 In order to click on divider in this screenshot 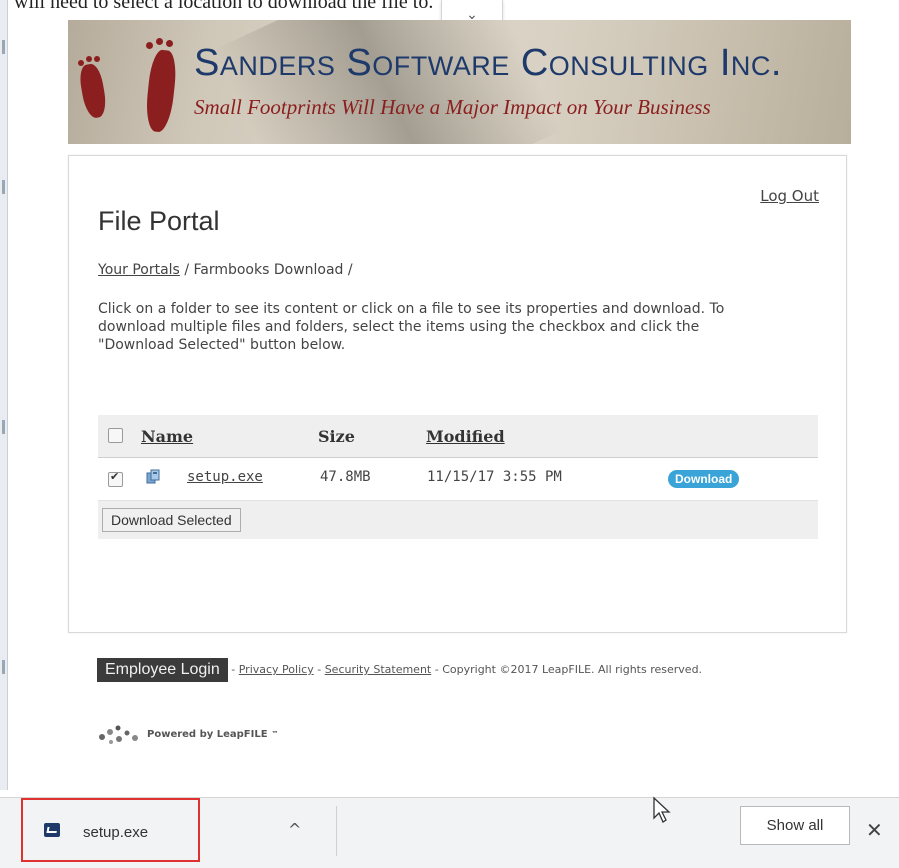, I will do `click(336, 831)`.